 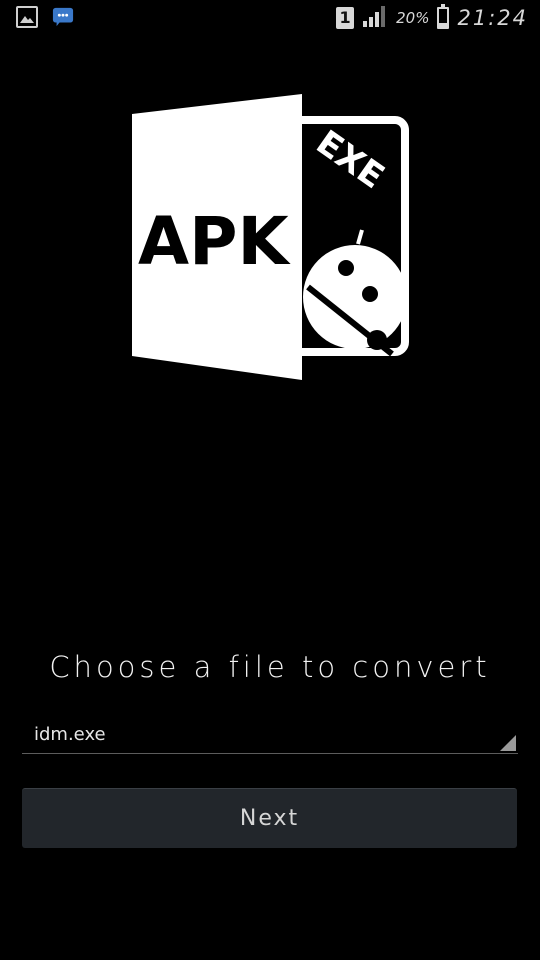 I want to click on battery-percent: 20%, so click(x=413, y=18).